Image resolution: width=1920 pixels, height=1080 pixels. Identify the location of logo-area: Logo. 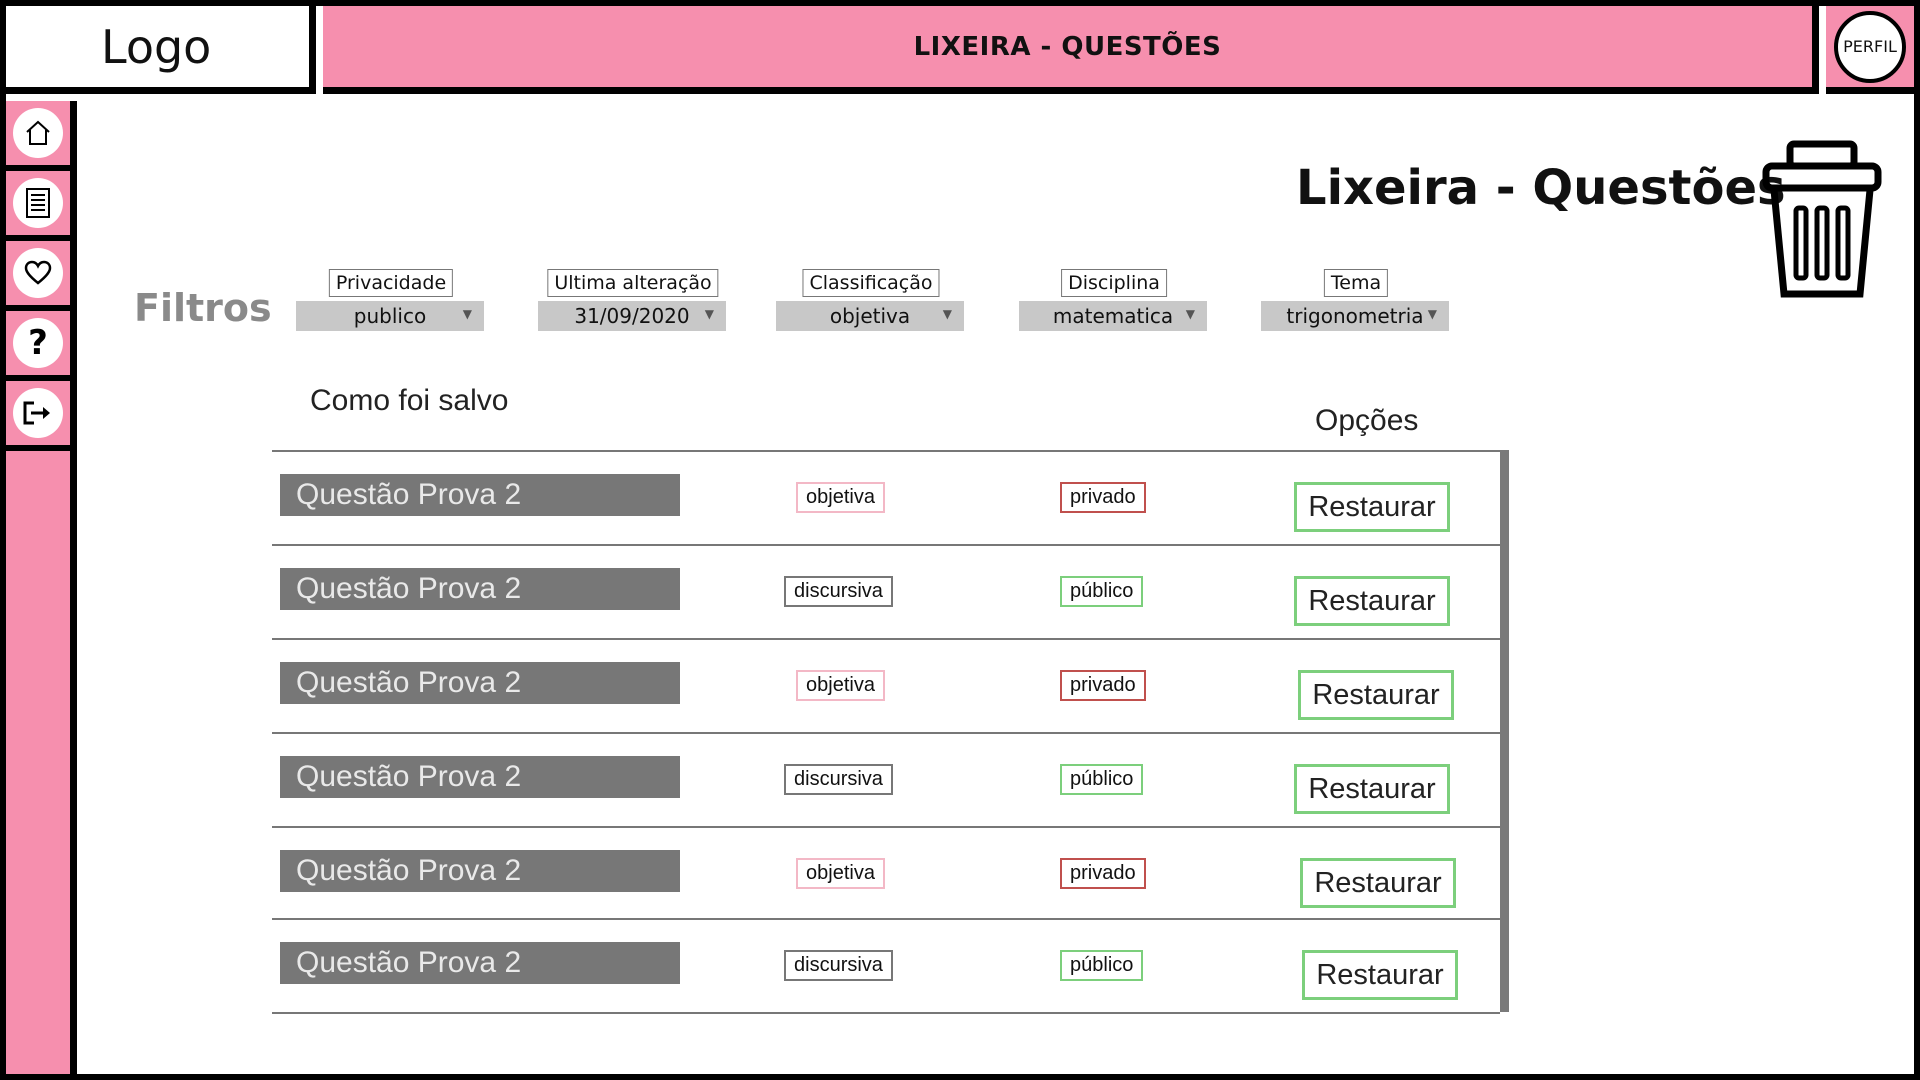
(161, 50).